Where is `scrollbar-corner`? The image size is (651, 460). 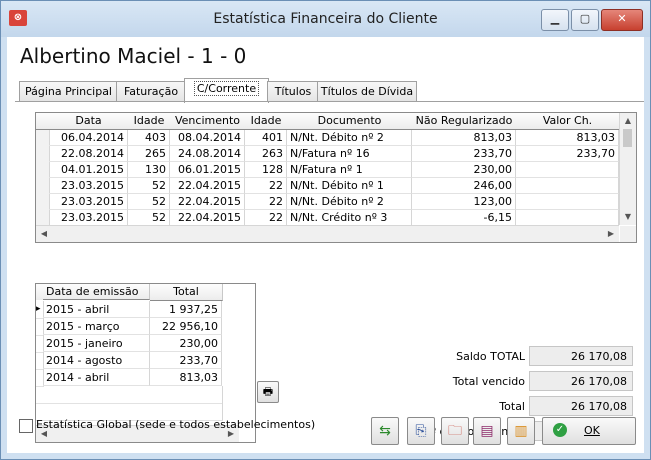
scrollbar-corner is located at coordinates (628, 234).